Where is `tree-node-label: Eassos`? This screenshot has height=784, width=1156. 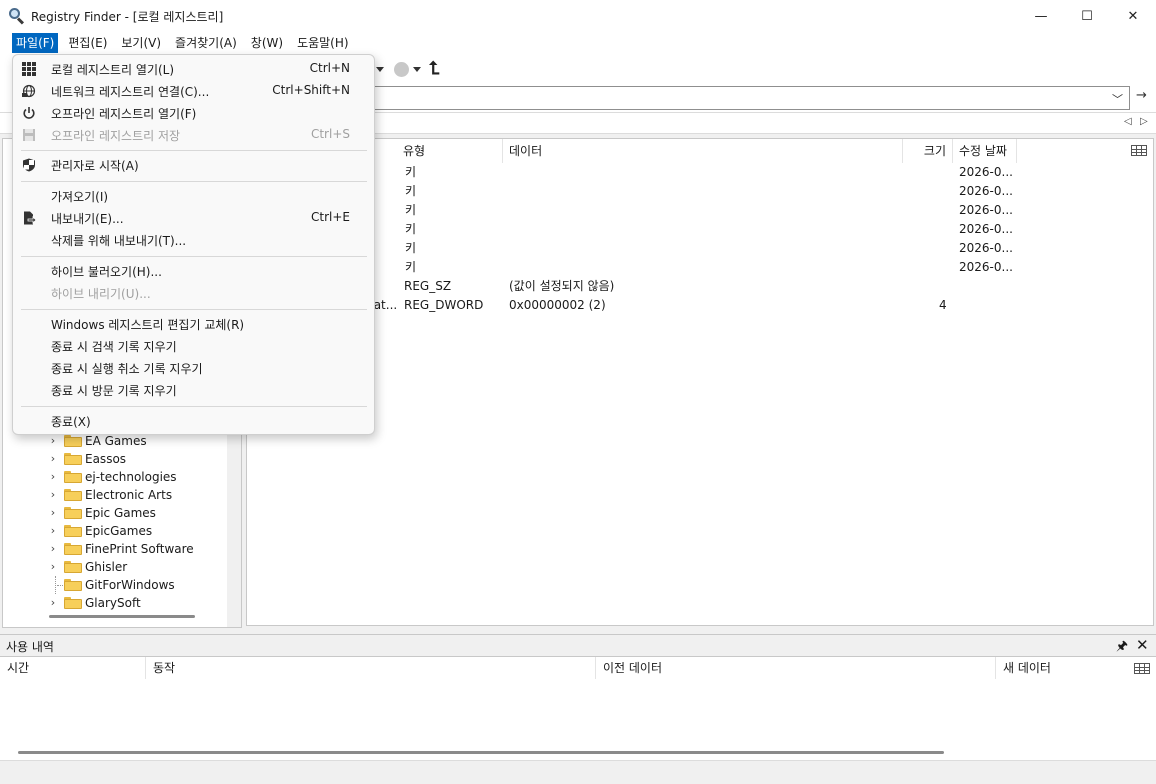 tree-node-label: Eassos is located at coordinates (106, 459).